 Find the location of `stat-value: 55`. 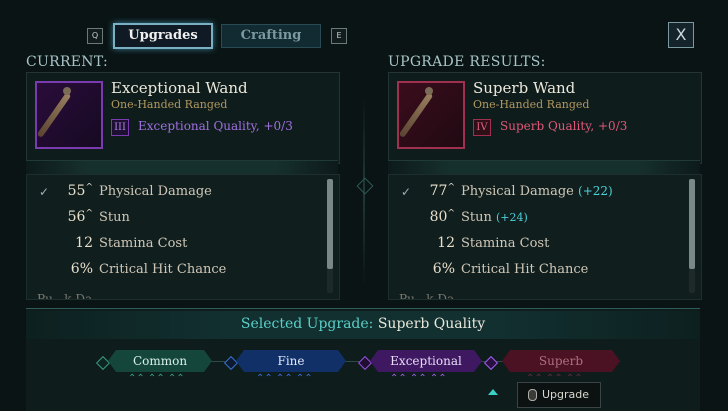

stat-value: 55 is located at coordinates (76, 191).